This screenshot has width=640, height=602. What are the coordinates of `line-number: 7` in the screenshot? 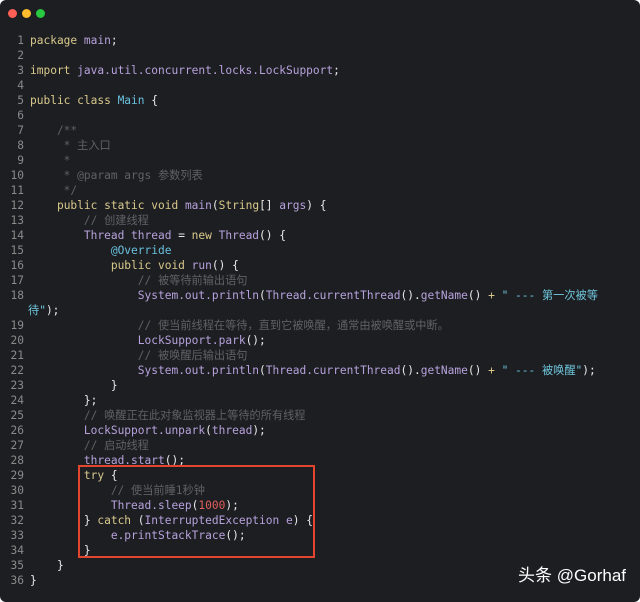 It's located at (20, 130).